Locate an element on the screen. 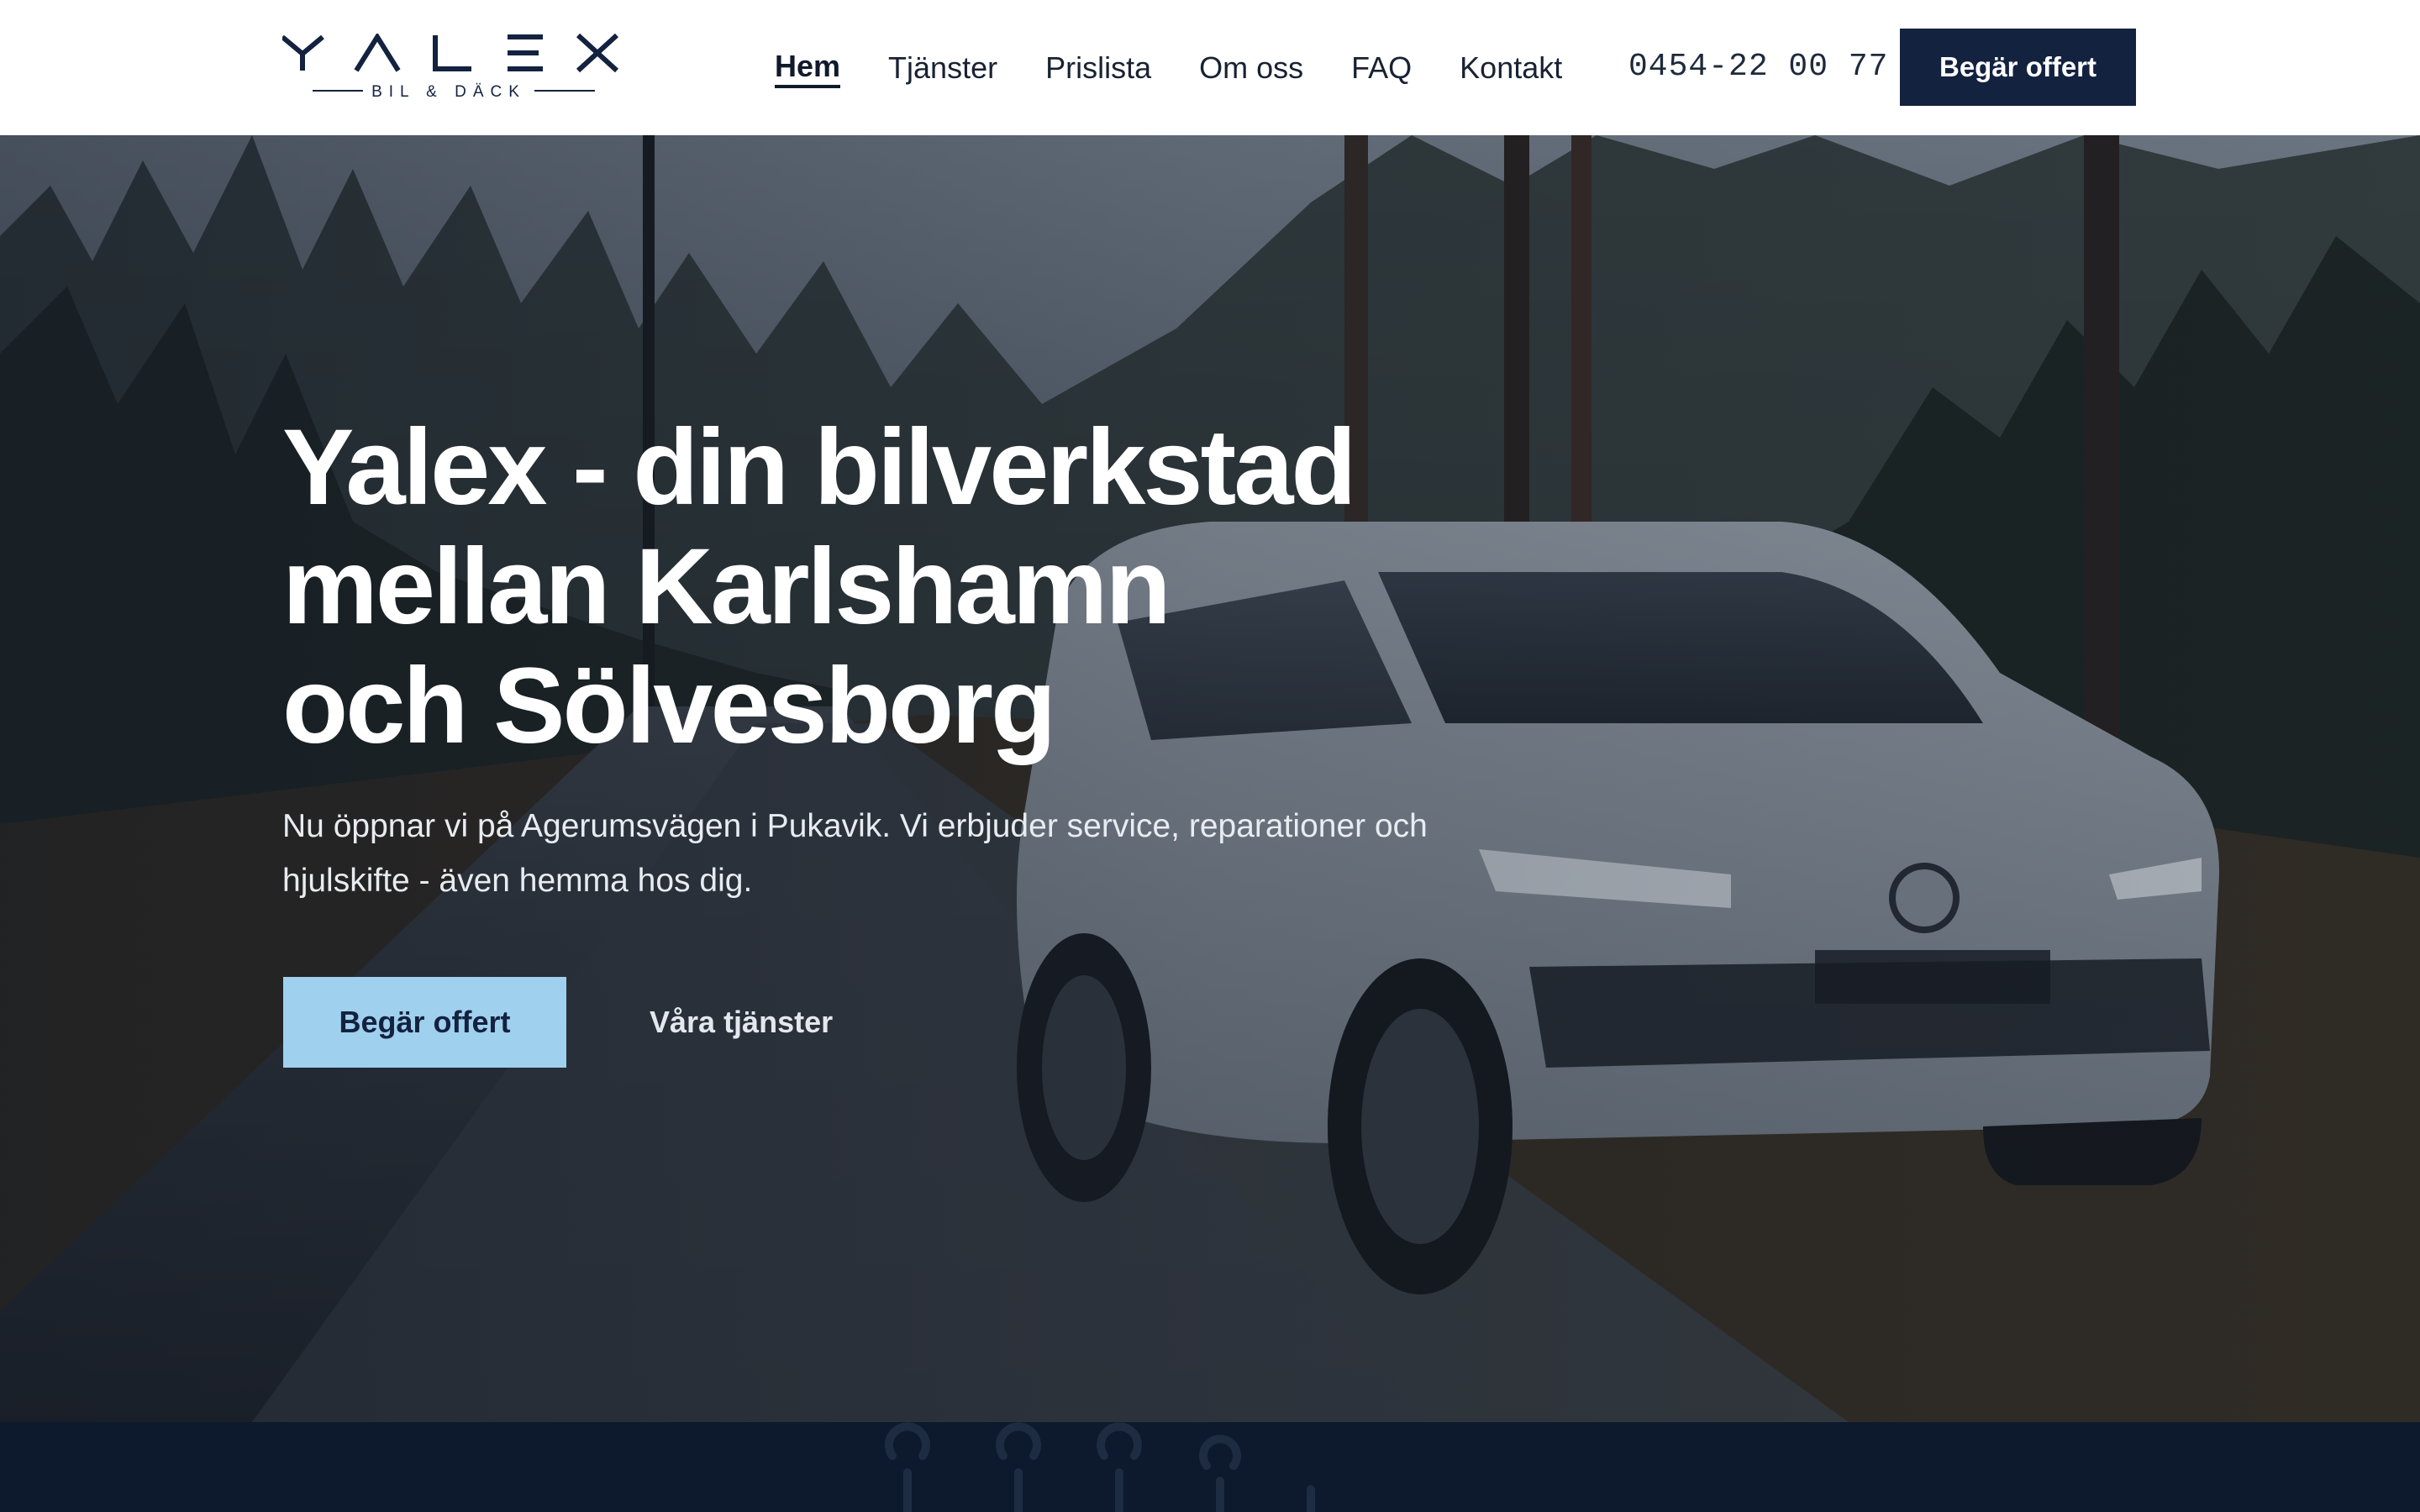 The image size is (2420, 1512). nav-item-om-oss: Om oss is located at coordinates (1251, 68).